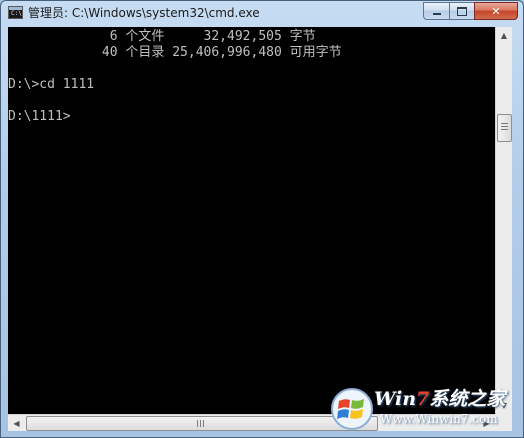 The width and height of the screenshot is (524, 438). Describe the element at coordinates (504, 405) in the screenshot. I see `scroll-down-icon: ▼` at that location.